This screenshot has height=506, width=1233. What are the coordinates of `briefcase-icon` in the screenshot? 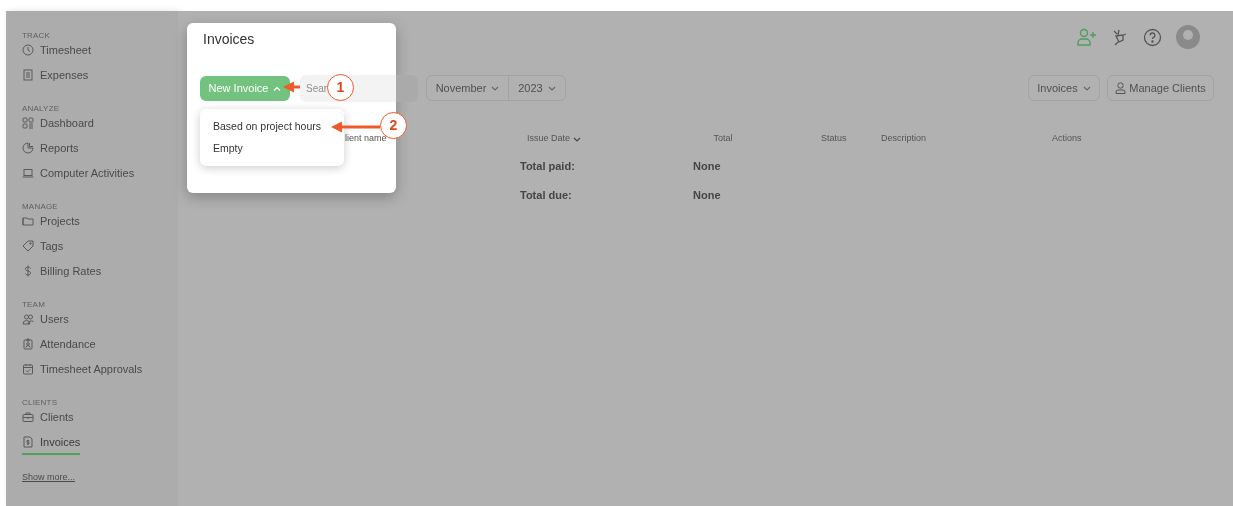 It's located at (28, 417).